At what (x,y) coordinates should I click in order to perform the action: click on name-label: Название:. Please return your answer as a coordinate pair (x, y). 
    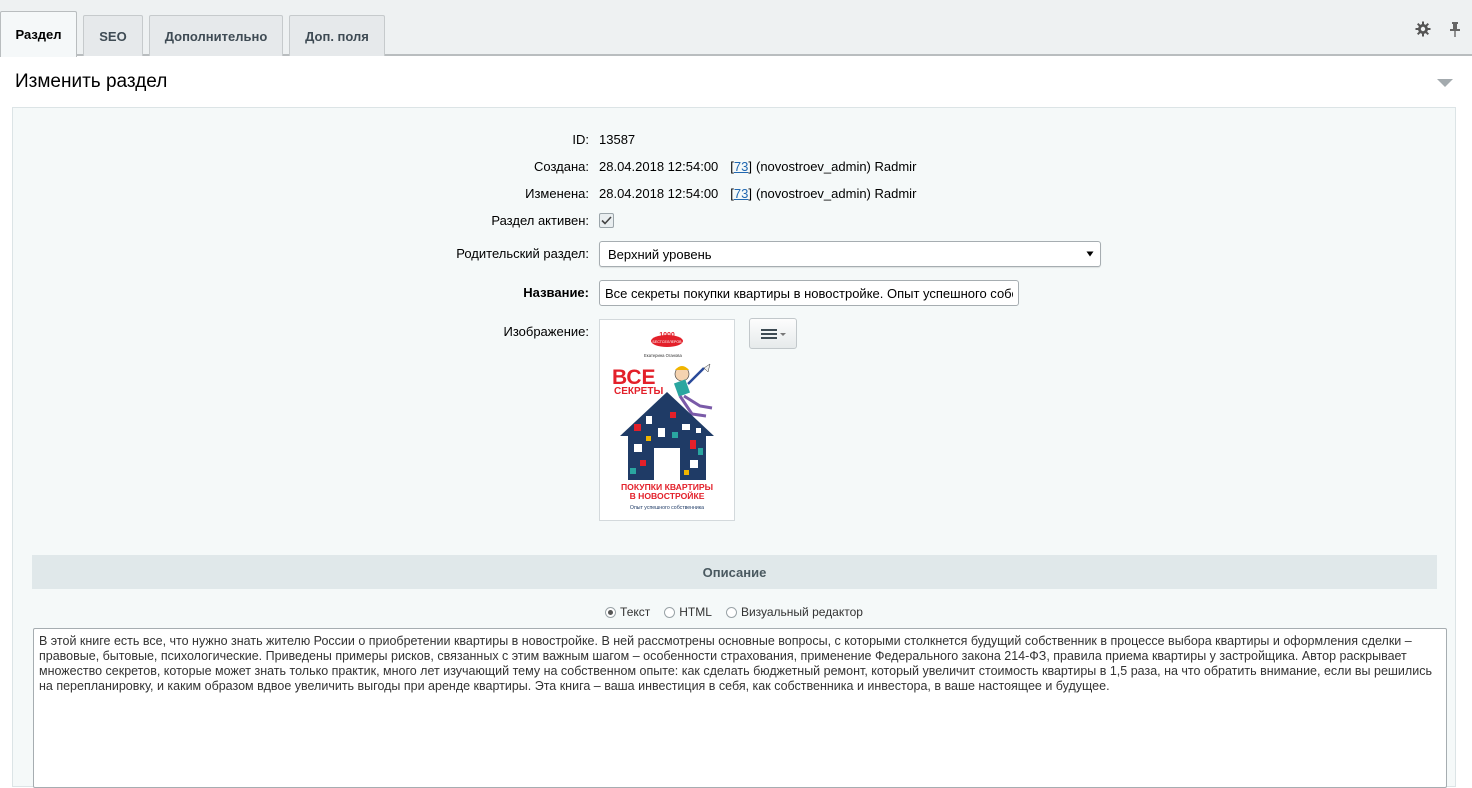
    Looking at the image, I should click on (556, 292).